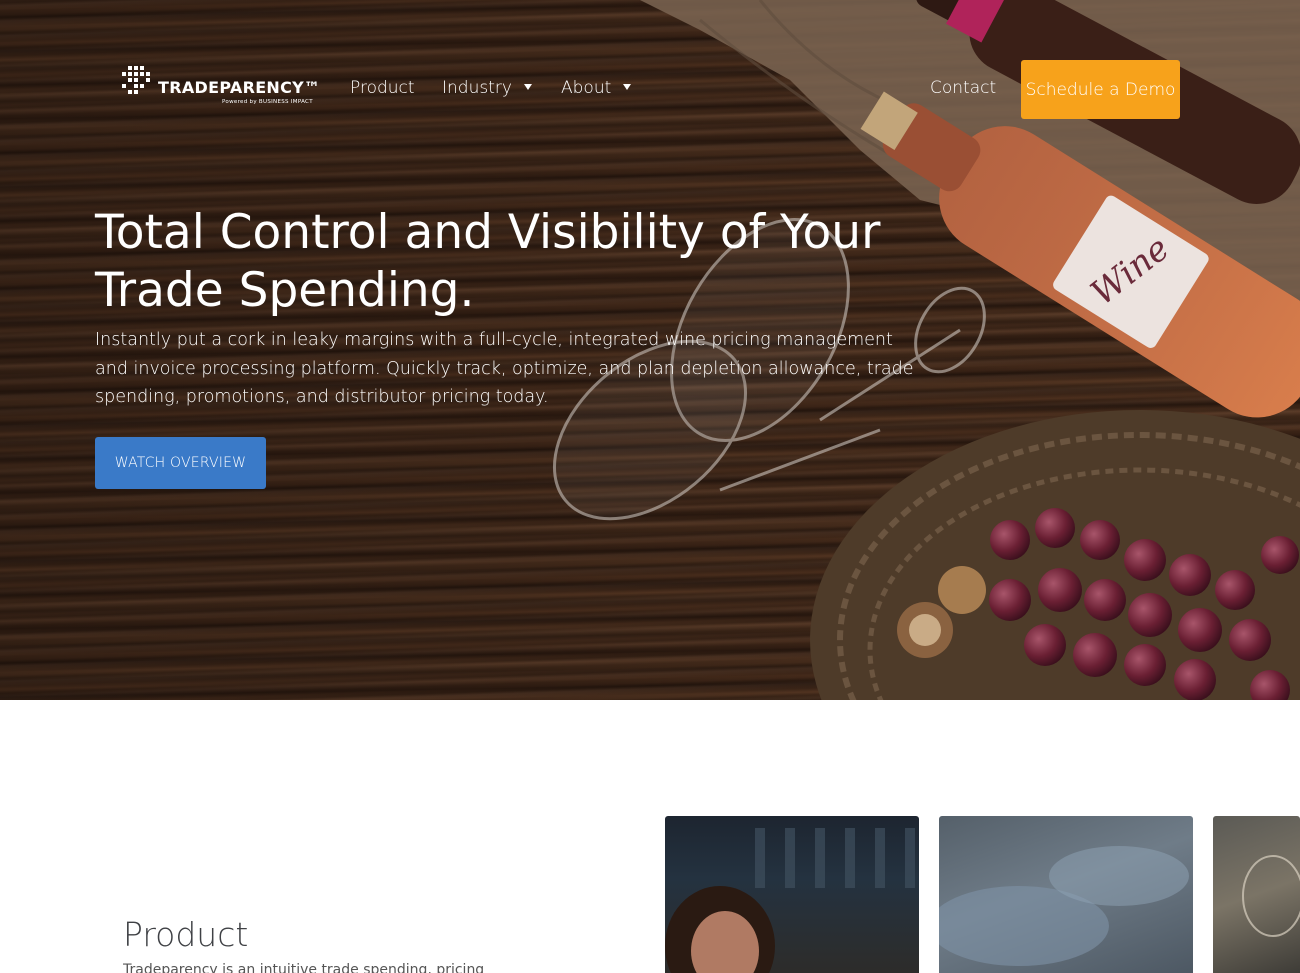  I want to click on logo-subtitle: Powered by BUSINESS IMPACT, so click(267, 102).